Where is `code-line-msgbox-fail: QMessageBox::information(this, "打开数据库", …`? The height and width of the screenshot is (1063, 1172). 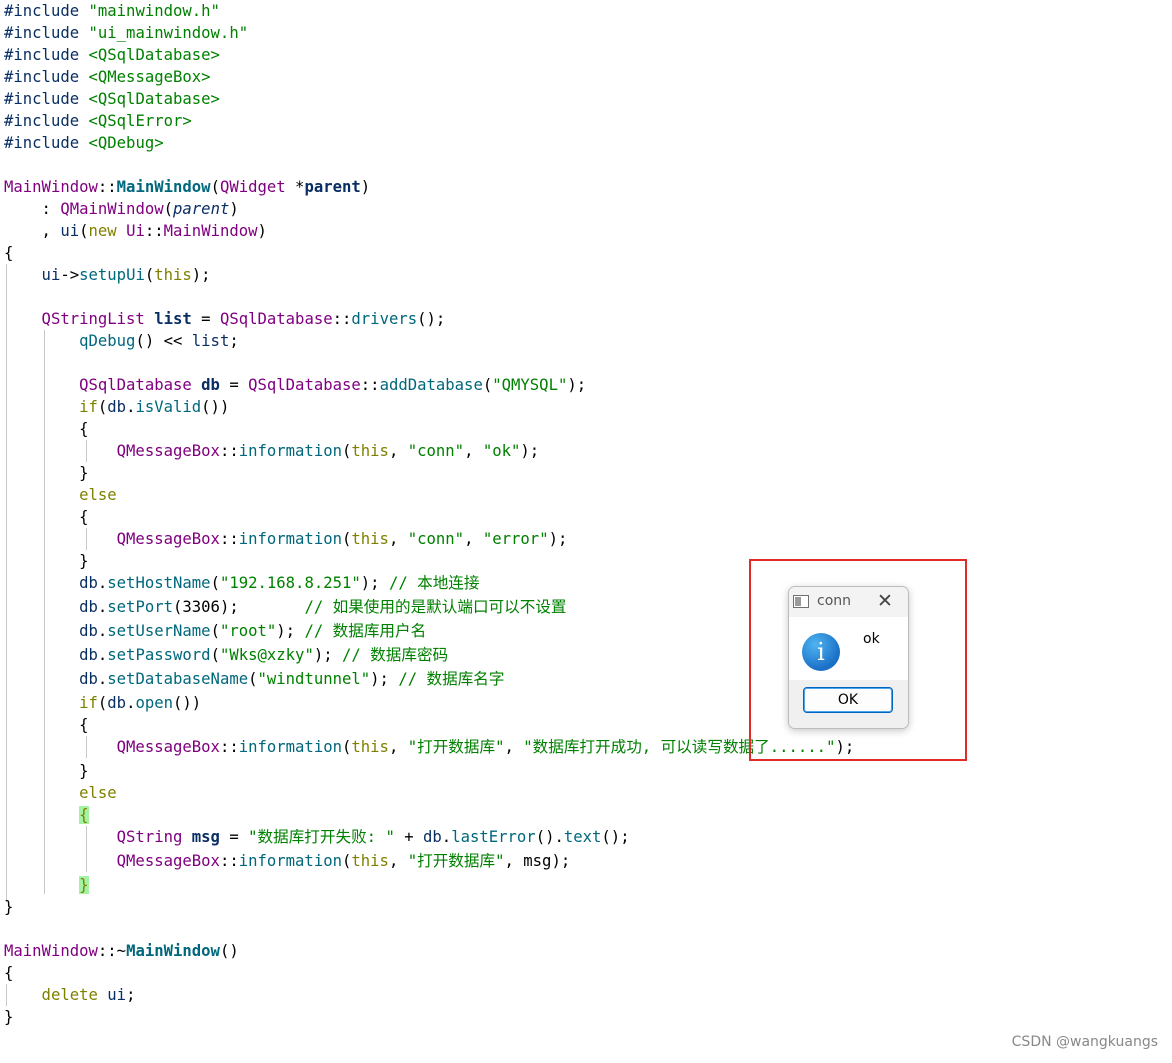 code-line-msgbox-fail: QMessageBox::information(this, "打开数据库", … is located at coordinates (287, 861).